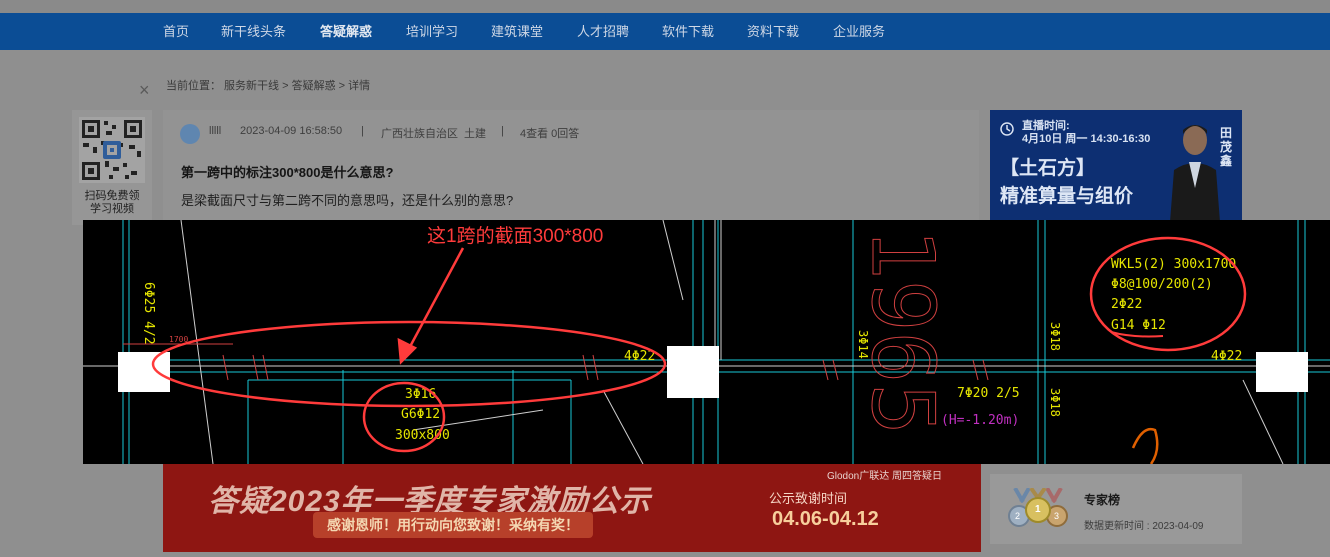 Image resolution: width=1330 pixels, height=557 pixels. What do you see at coordinates (1055, 336) in the screenshot?
I see `cad-vertical-label-right1: 3Φ18` at bounding box center [1055, 336].